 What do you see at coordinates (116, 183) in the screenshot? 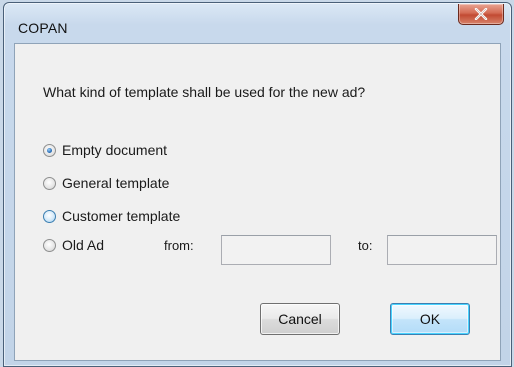
I see `option-label: General template` at bounding box center [116, 183].